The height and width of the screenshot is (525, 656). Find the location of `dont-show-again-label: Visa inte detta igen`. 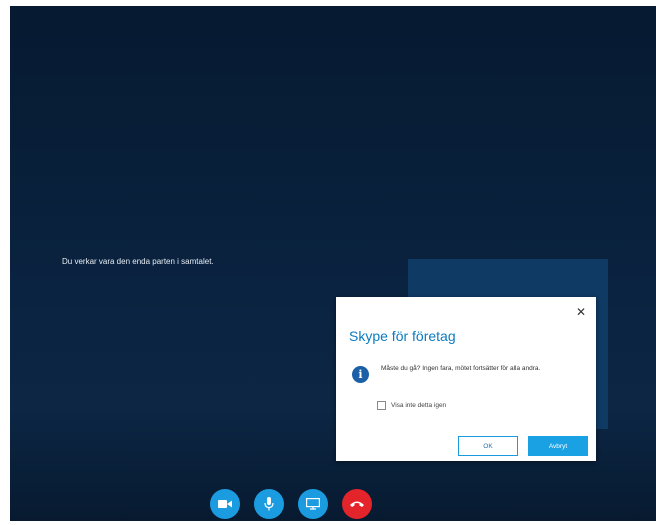

dont-show-again-label: Visa inte detta igen is located at coordinates (419, 405).